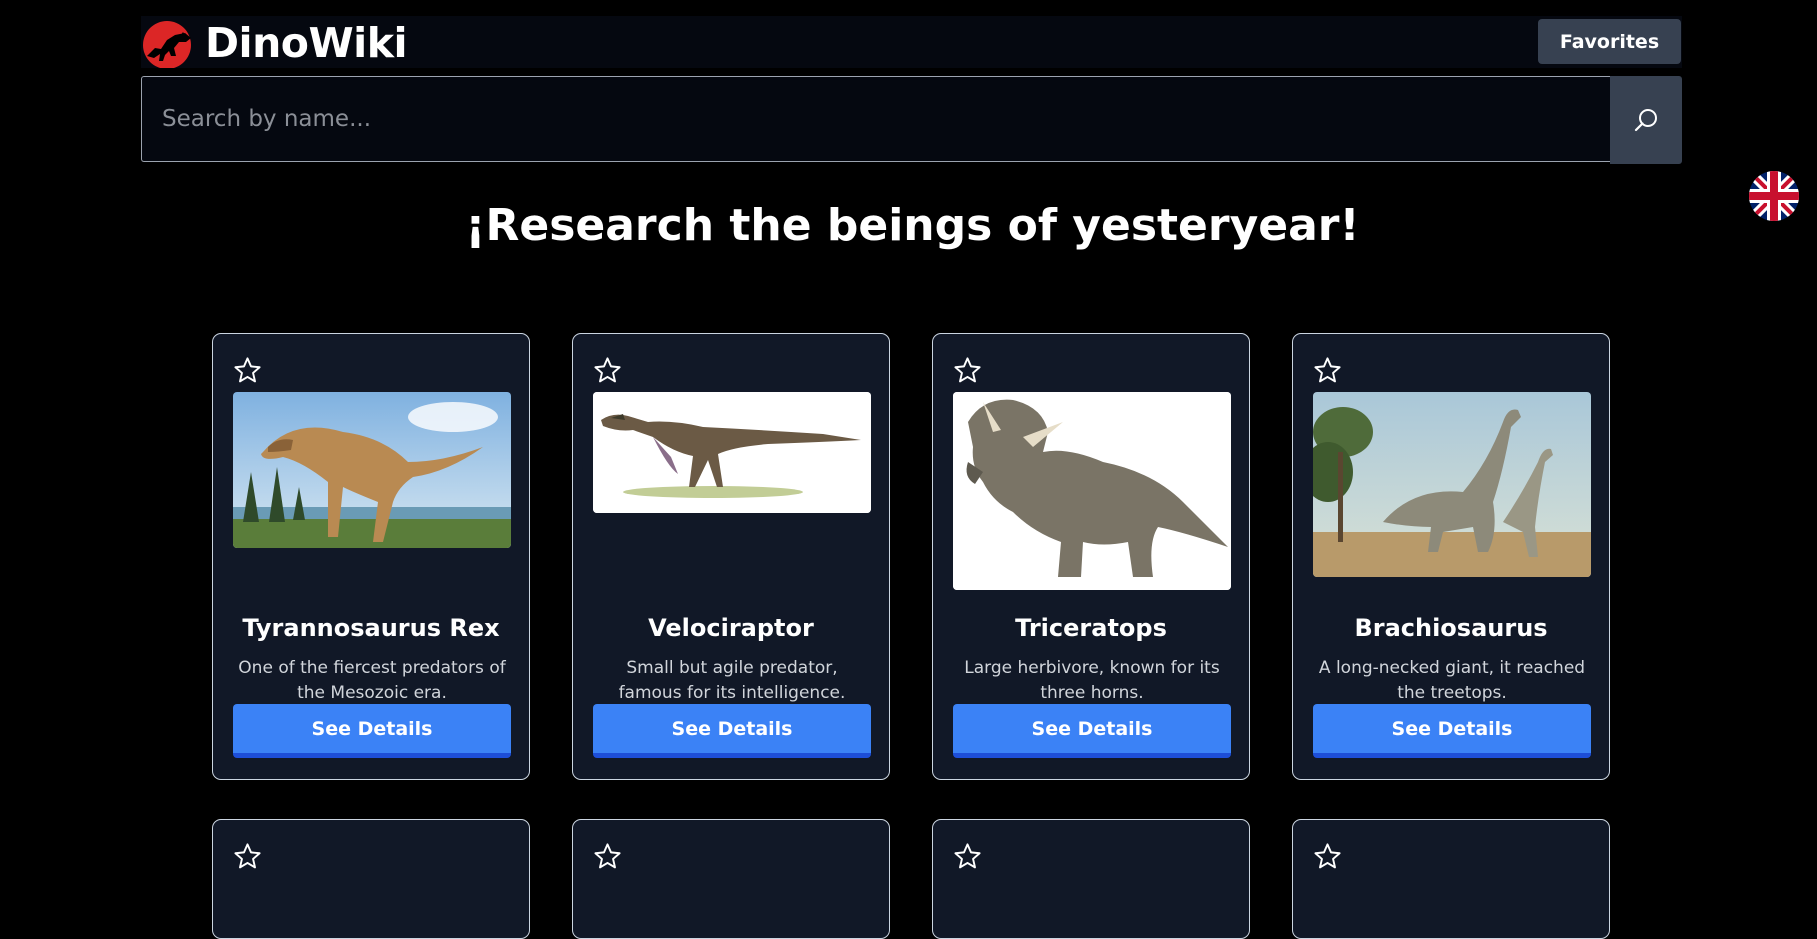 This screenshot has width=1817, height=939. Describe the element at coordinates (371, 628) in the screenshot. I see `dino-card-title: Tyrannosaurus Rex` at that location.